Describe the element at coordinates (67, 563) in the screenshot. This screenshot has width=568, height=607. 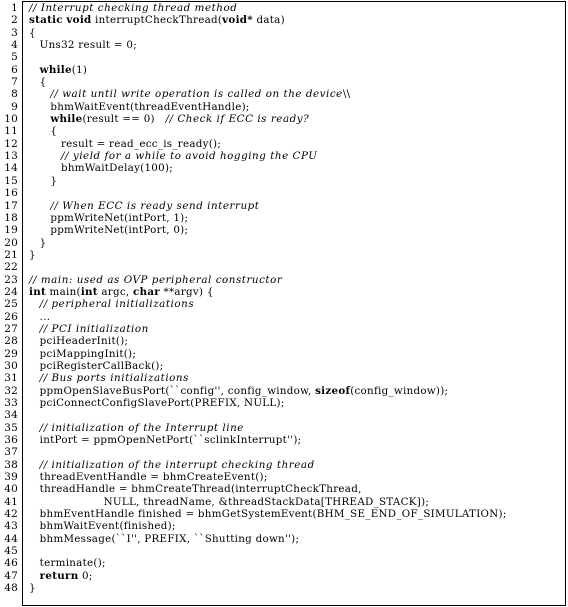
I see `code-text: terminate();` at that location.